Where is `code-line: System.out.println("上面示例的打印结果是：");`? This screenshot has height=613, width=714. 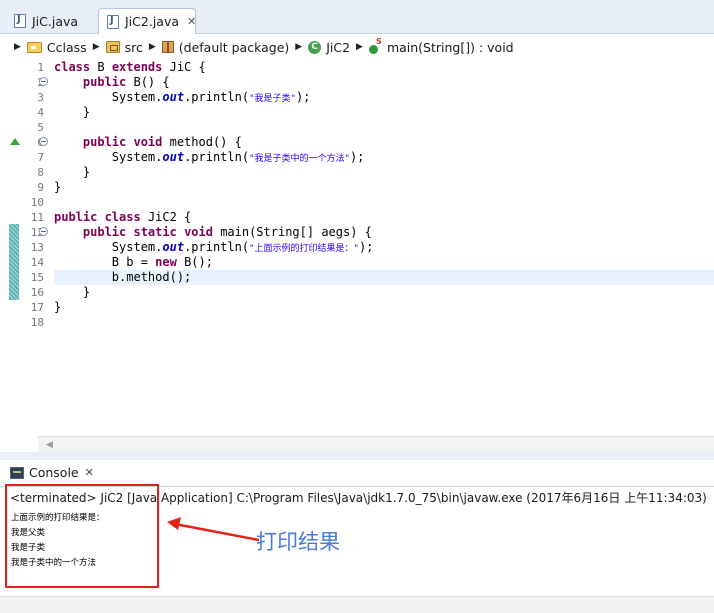 code-line: System.out.println("上面示例的打印结果是："); is located at coordinates (384, 247).